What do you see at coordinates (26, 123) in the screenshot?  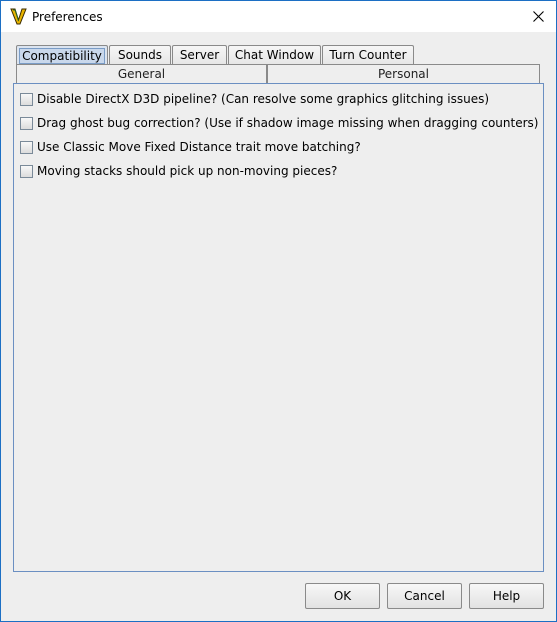 I see `drag-ghost-bug-checkbox` at bounding box center [26, 123].